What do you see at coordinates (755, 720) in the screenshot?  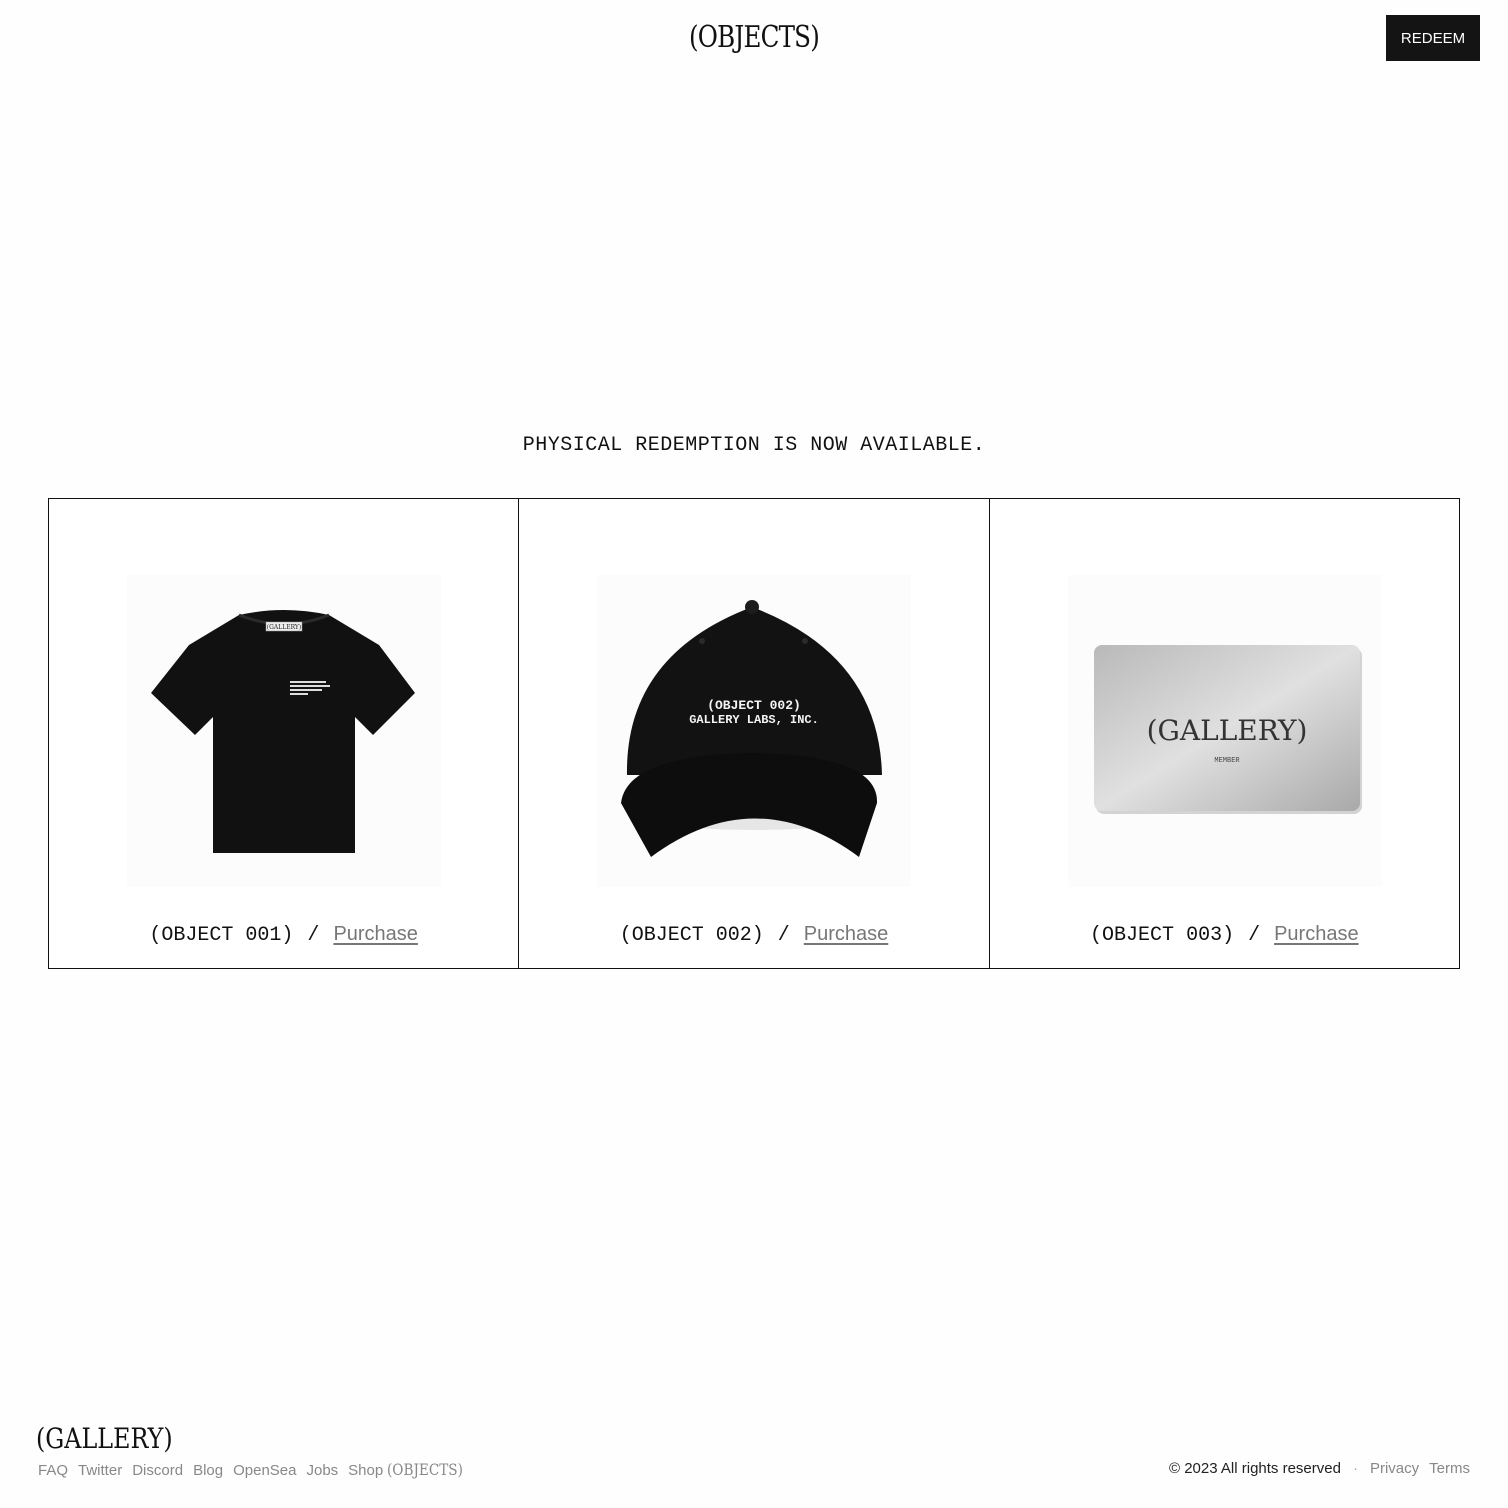 I see `cap-print-line2: GALLERY LABS, INC.` at bounding box center [755, 720].